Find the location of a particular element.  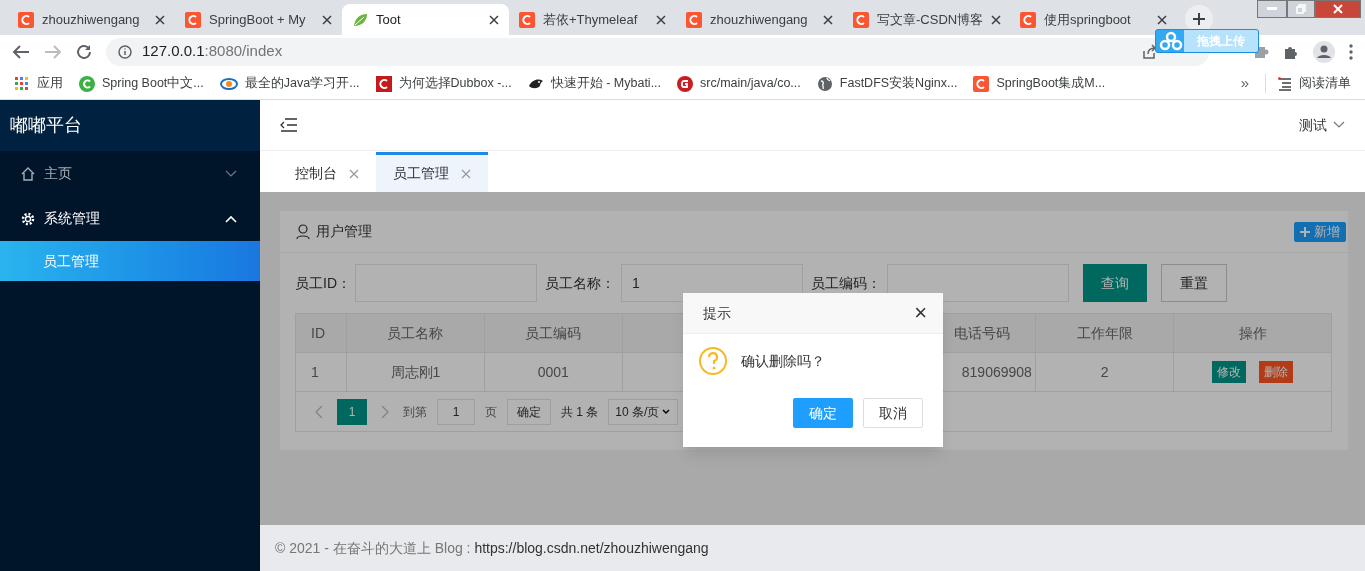

card-title: 用户管理 is located at coordinates (344, 231).